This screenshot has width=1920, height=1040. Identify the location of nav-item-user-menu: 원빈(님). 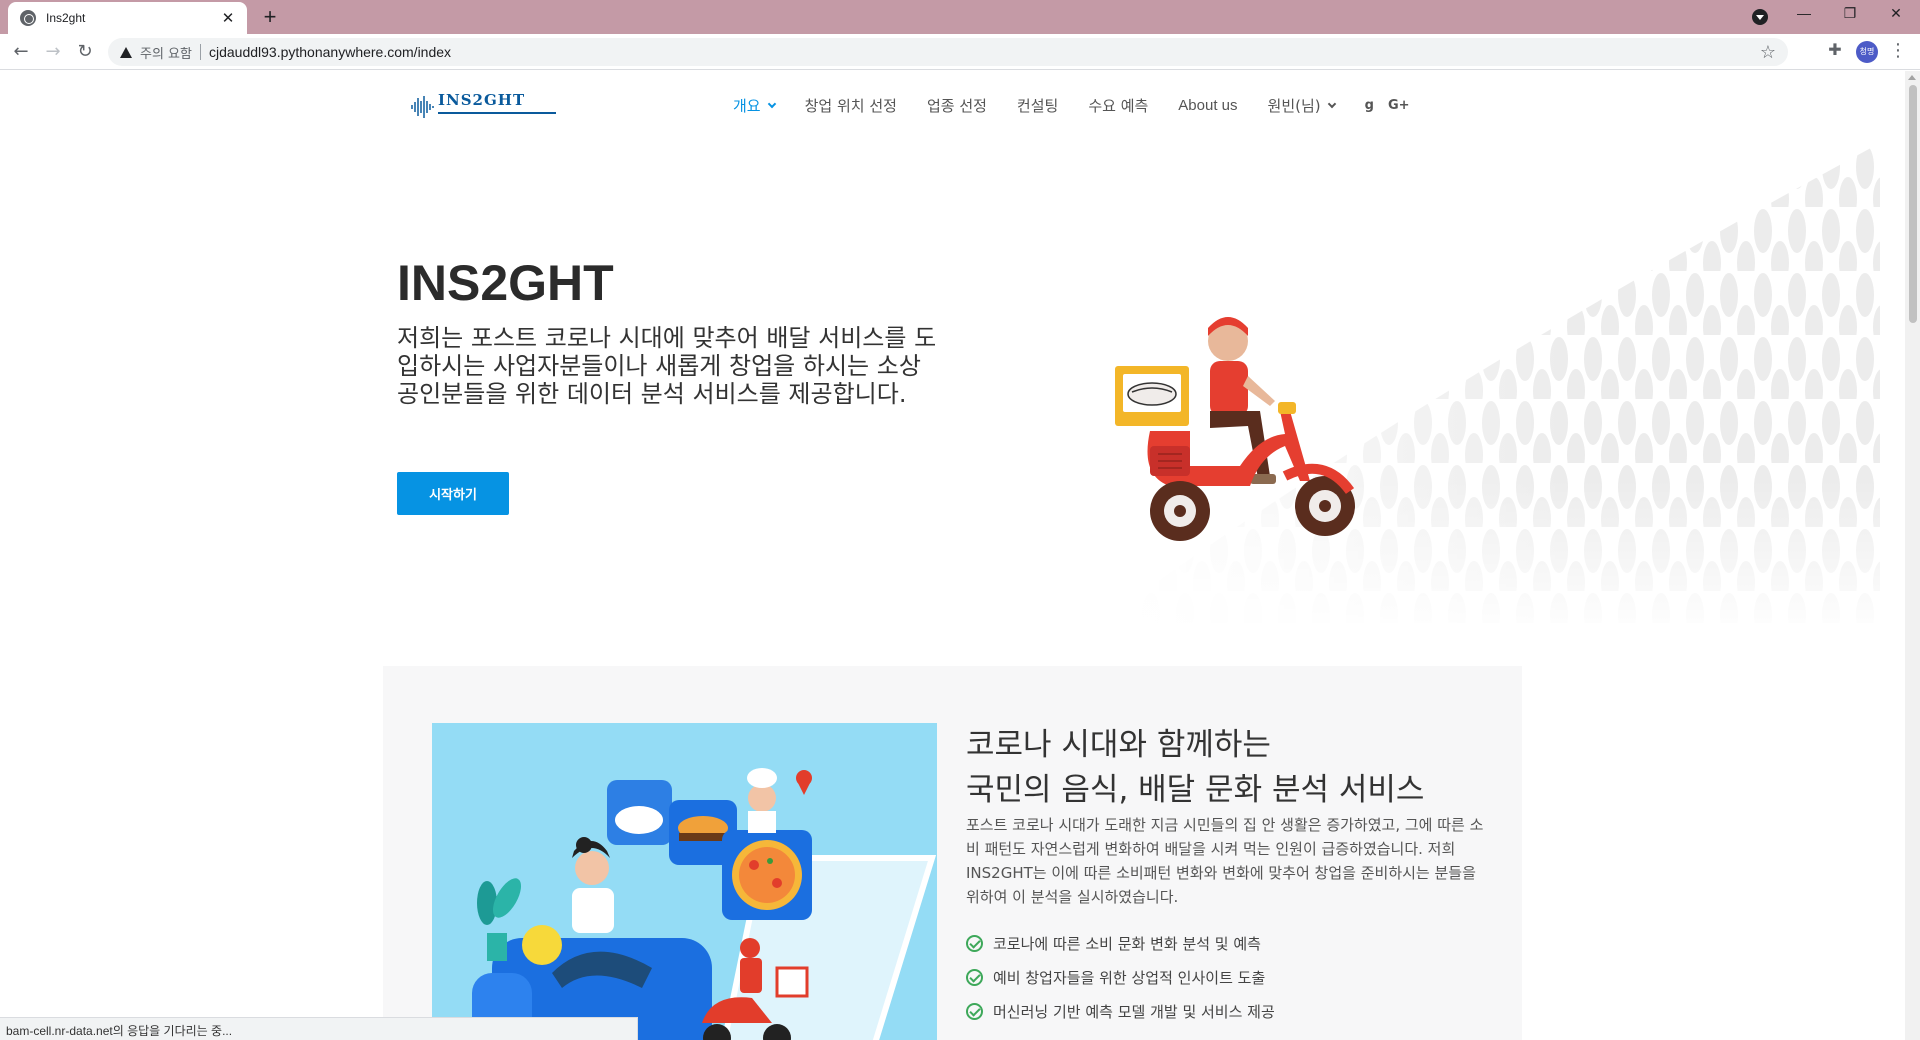
(1301, 105).